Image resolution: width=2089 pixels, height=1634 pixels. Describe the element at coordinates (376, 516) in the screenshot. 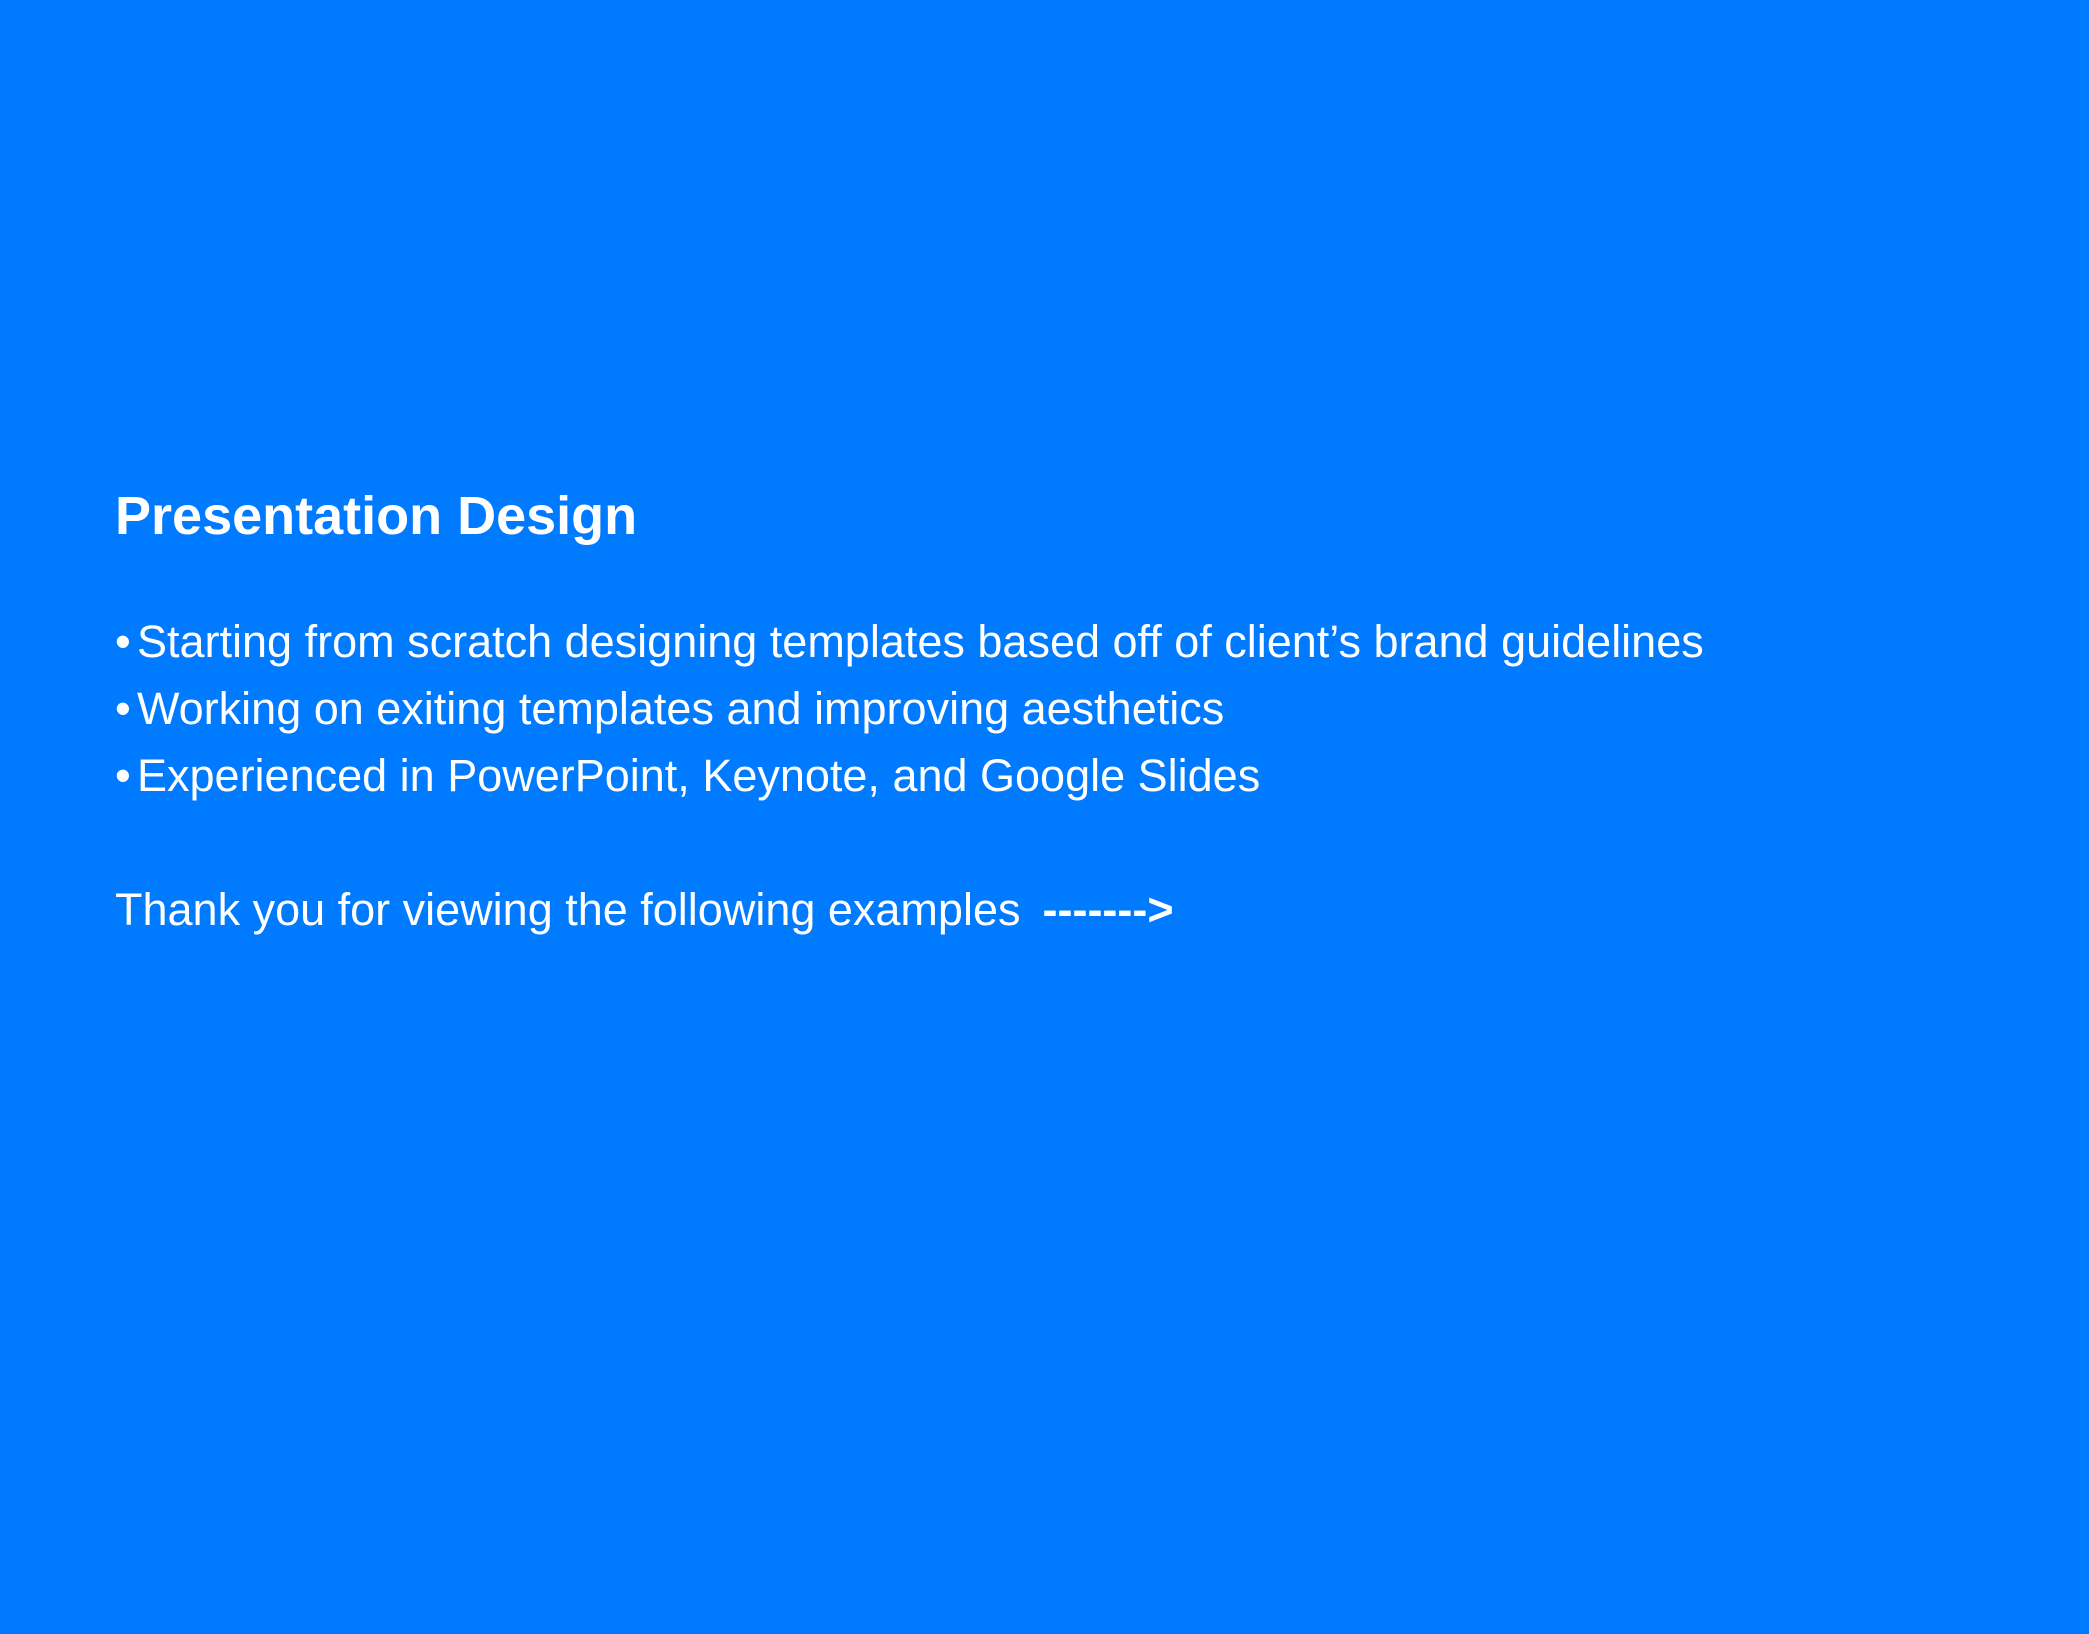

I see `slide-title: Presentation Design` at that location.